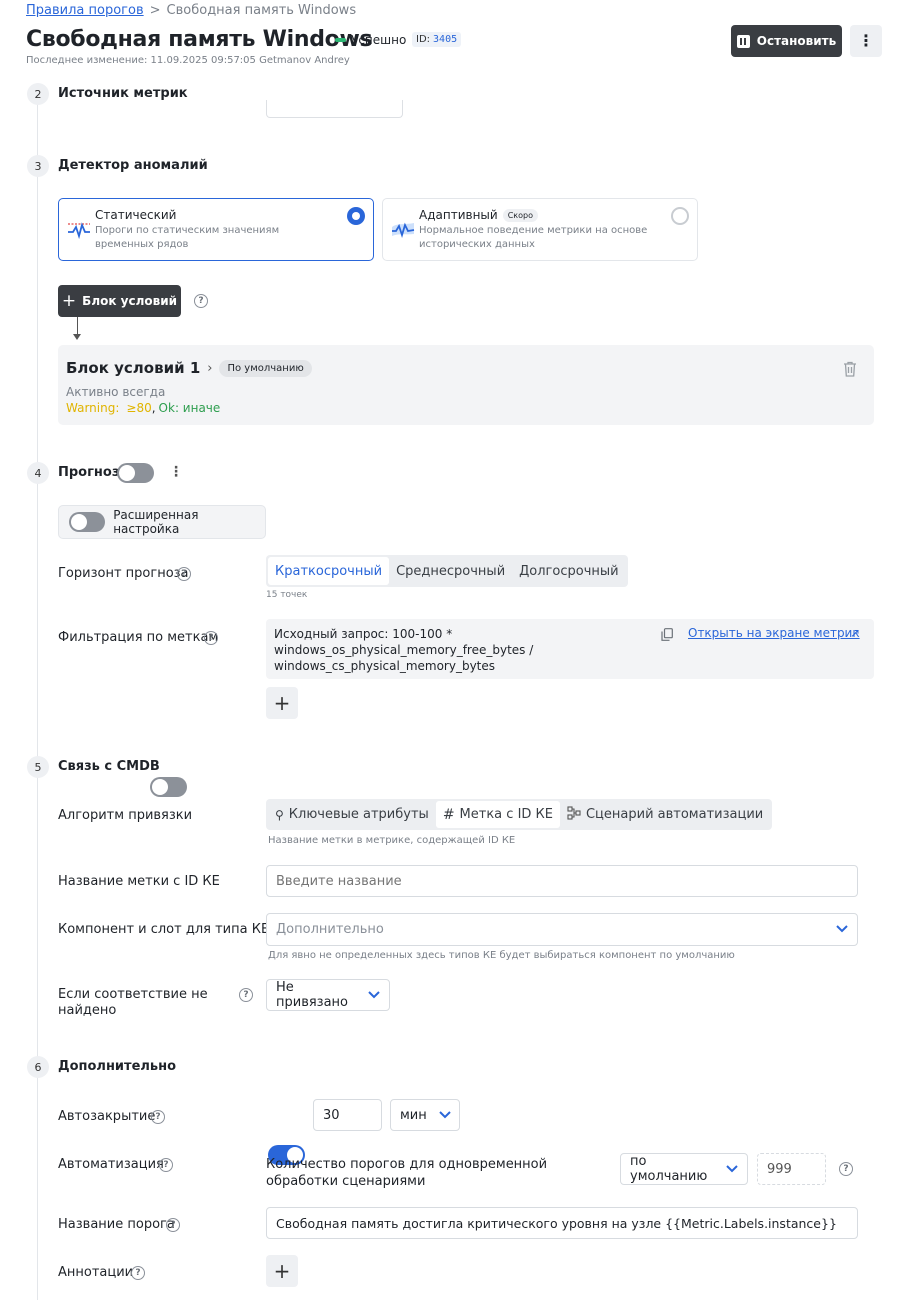  I want to click on forecast-horizon-segmented: Краткосрочный Среднесрочный Долгосрочный, so click(447, 571).